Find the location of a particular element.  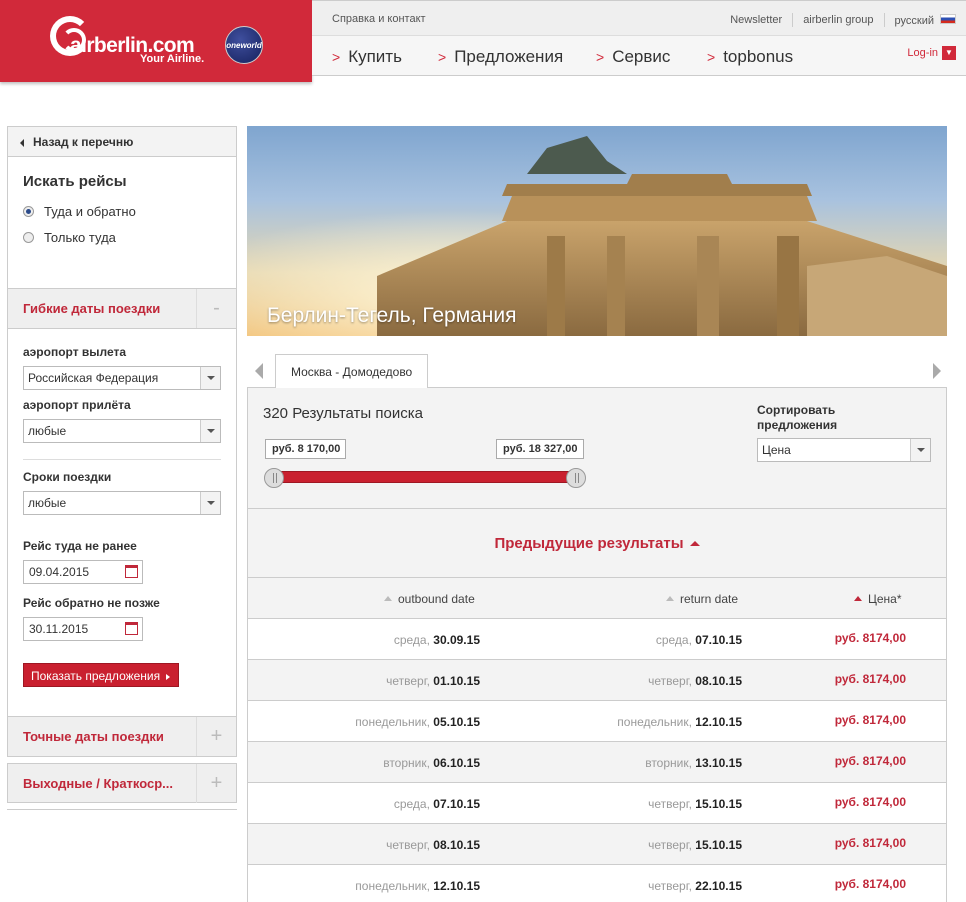

accordion-exact-dates: Точные даты поездки + is located at coordinates (122, 737).